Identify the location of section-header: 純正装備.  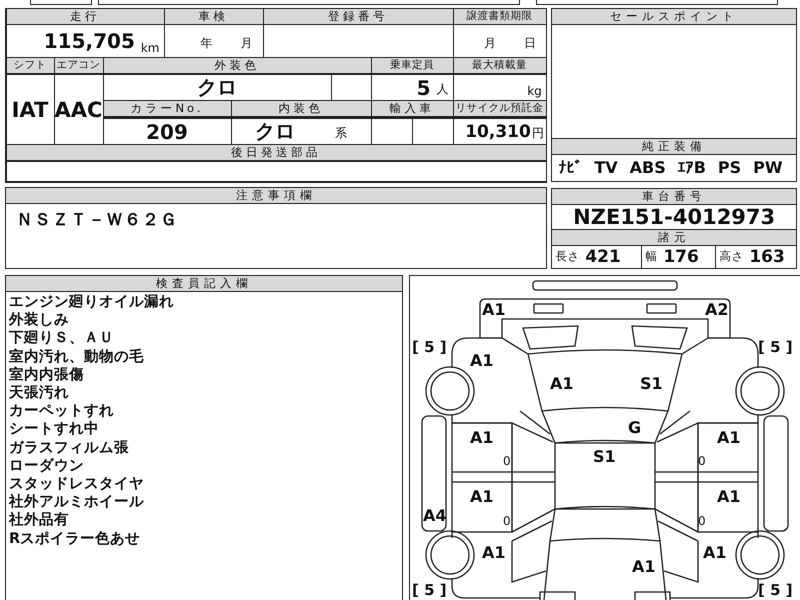
(674, 146).